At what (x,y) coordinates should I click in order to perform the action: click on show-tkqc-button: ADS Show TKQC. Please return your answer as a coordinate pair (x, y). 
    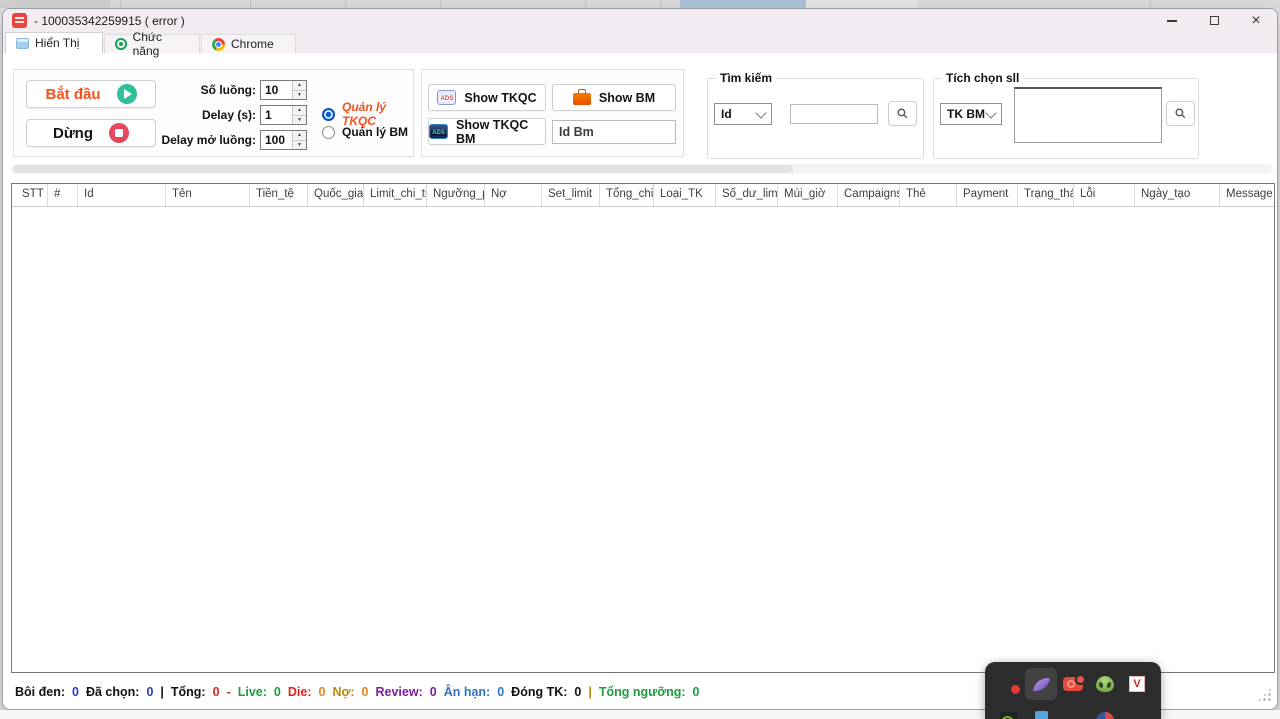
    Looking at the image, I should click on (487, 97).